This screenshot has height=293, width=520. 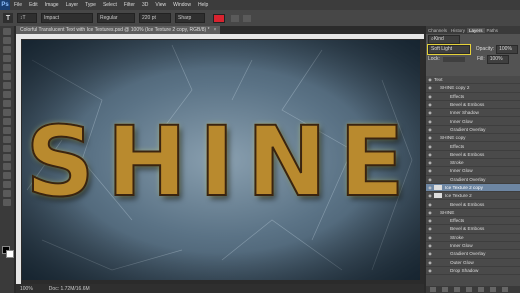 What do you see at coordinates (7, 58) in the screenshot?
I see `quick-select-tool-icon` at bounding box center [7, 58].